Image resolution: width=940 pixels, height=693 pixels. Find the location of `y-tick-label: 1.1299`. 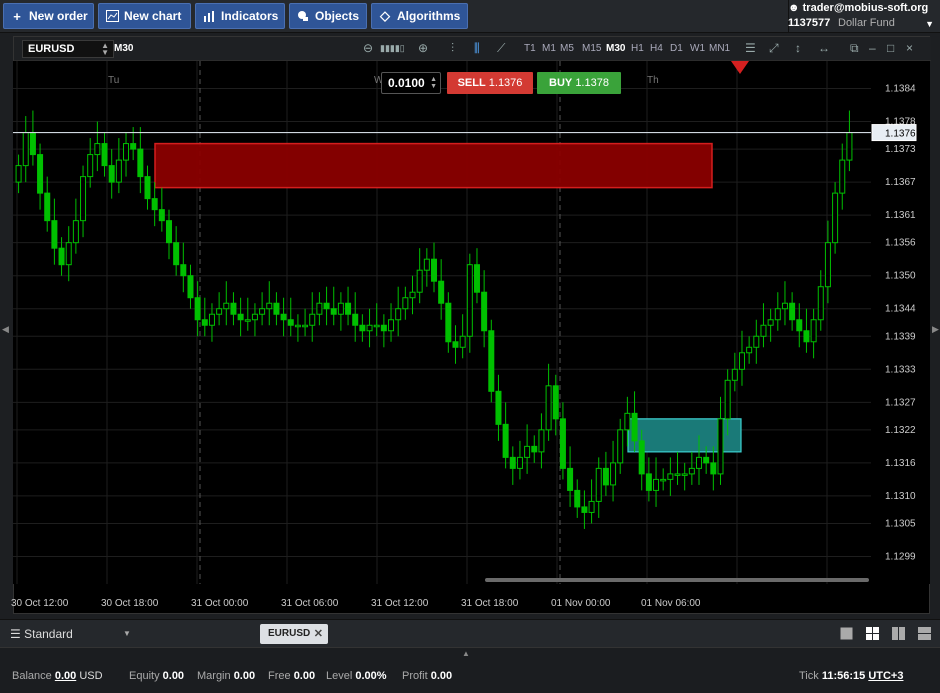

y-tick-label: 1.1299 is located at coordinates (900, 556).